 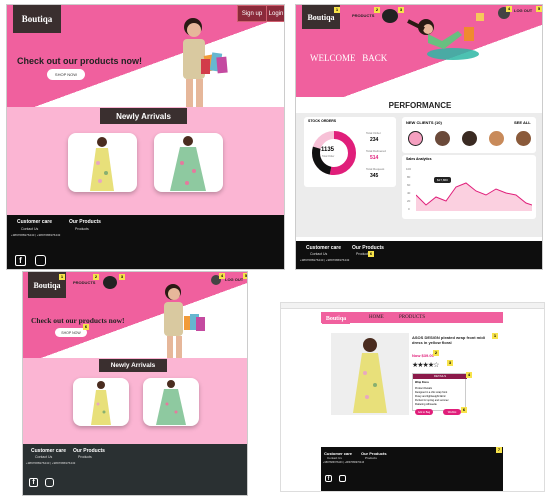 What do you see at coordinates (412, 306) in the screenshot?
I see `browser-bar` at bounding box center [412, 306].